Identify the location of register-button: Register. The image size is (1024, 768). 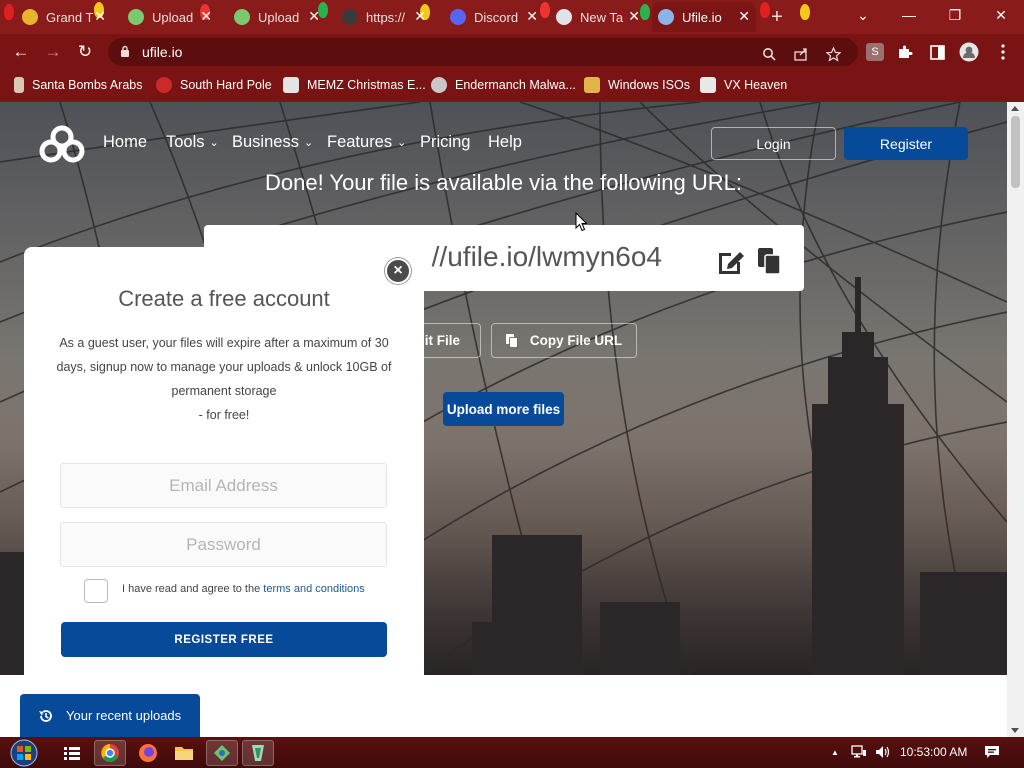
(906, 143).